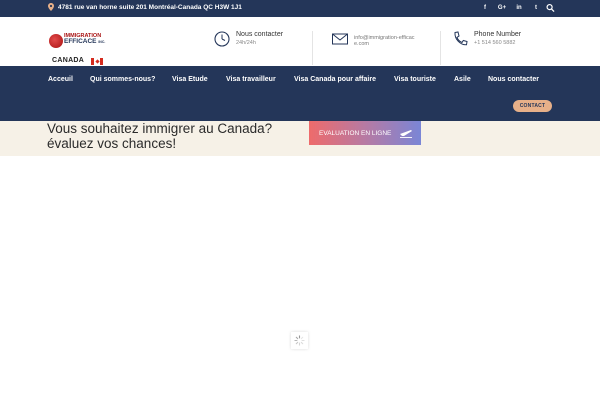 This screenshot has width=600, height=400. What do you see at coordinates (112, 143) in the screenshot?
I see `hero-title-line-2: évaluez vos chances!` at bounding box center [112, 143].